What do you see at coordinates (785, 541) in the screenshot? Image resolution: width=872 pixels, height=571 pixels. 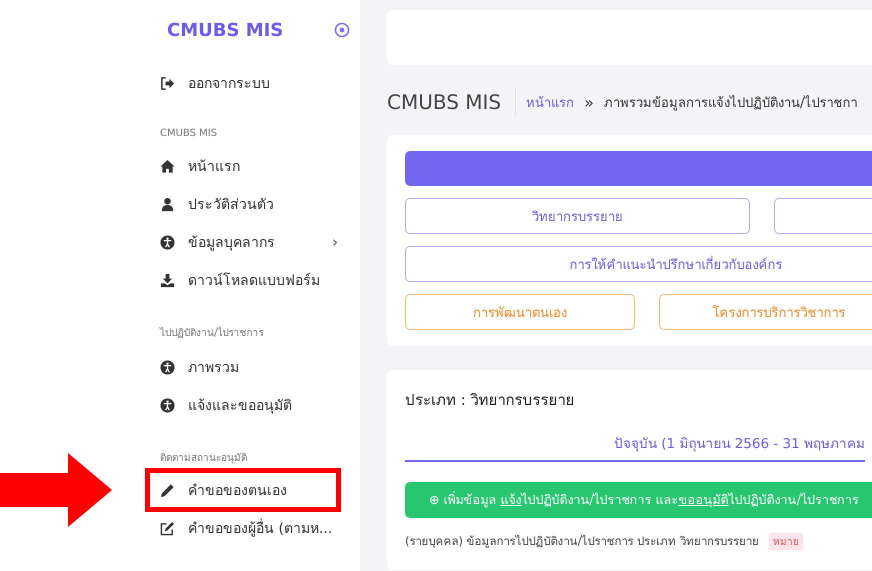 I see `note-badge: หมาย` at bounding box center [785, 541].